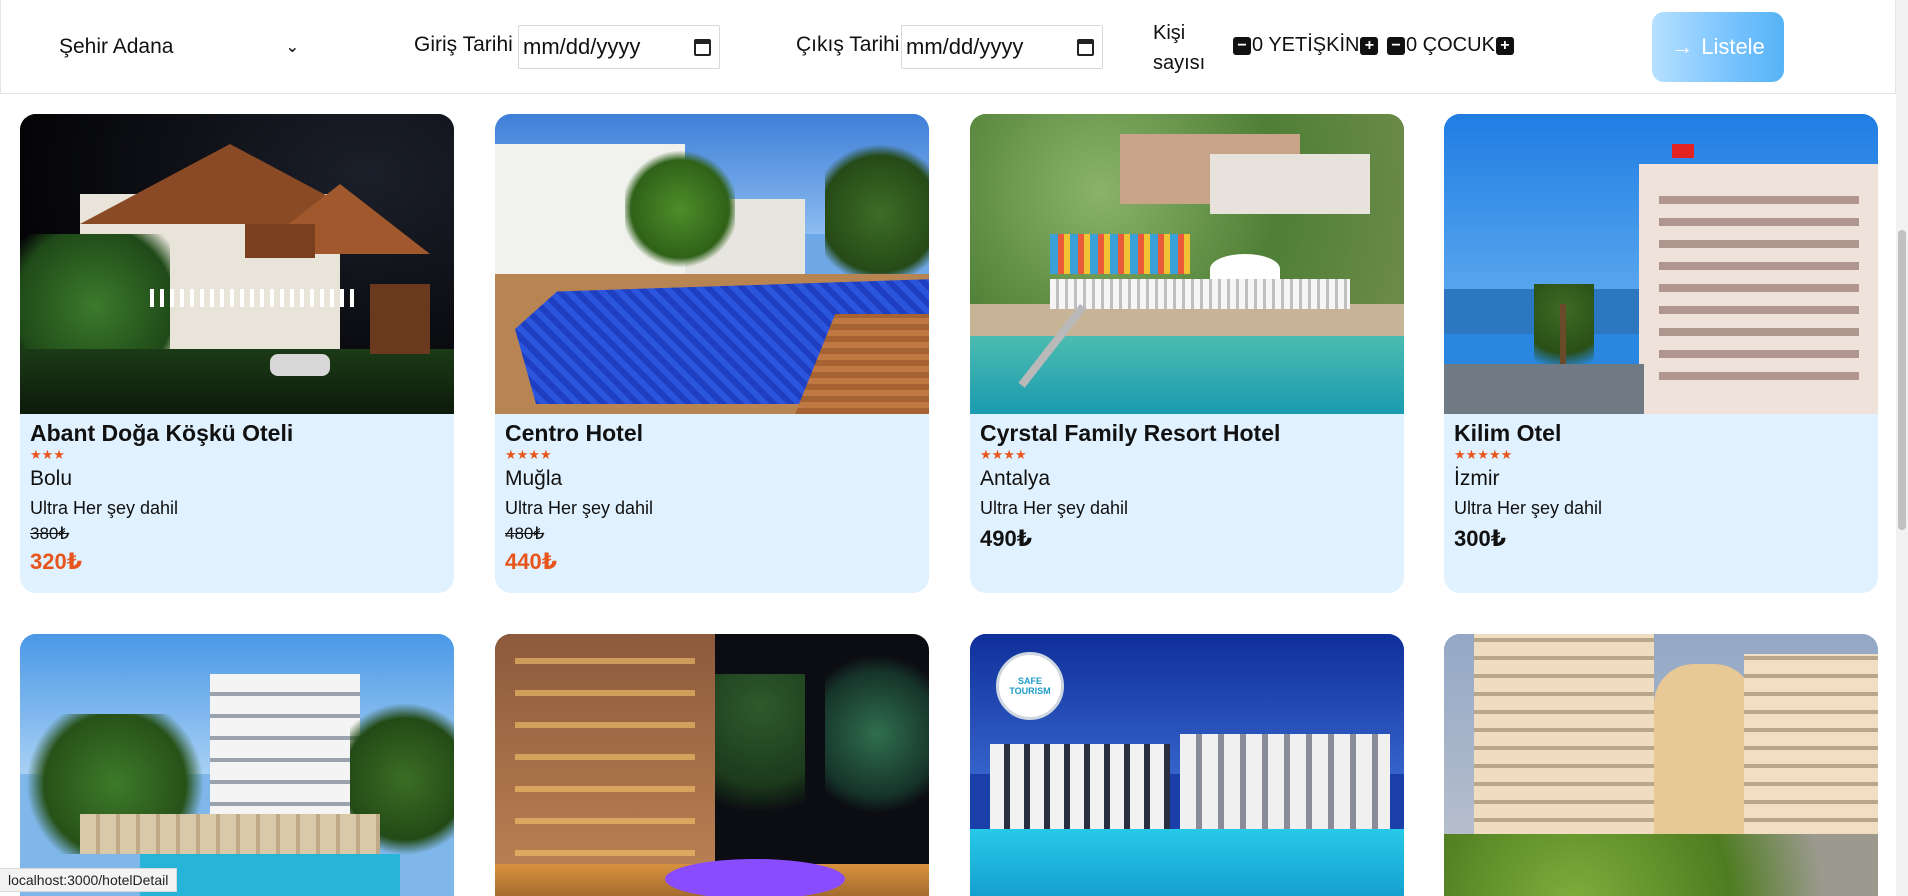 The height and width of the screenshot is (896, 1908). What do you see at coordinates (531, 561) in the screenshot?
I see `discount-price: 440₺` at bounding box center [531, 561].